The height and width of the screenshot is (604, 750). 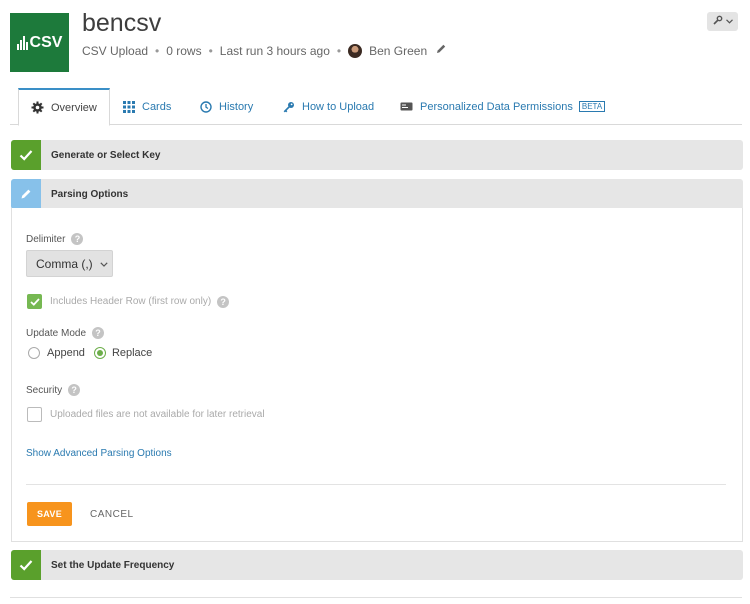 What do you see at coordinates (55, 239) in the screenshot?
I see `delimiter-label: Delimiter ?` at bounding box center [55, 239].